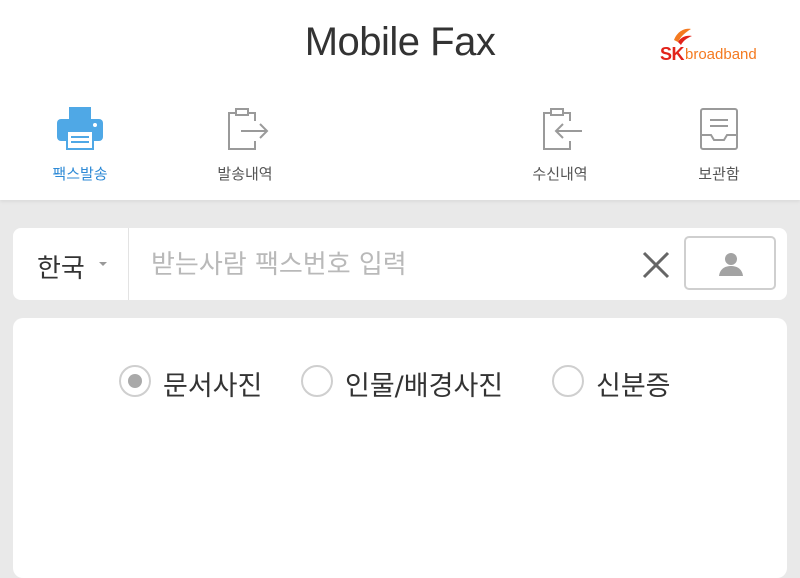 This screenshot has width=800, height=578. Describe the element at coordinates (633, 386) in the screenshot. I see `radio-label: 신분증` at that location.